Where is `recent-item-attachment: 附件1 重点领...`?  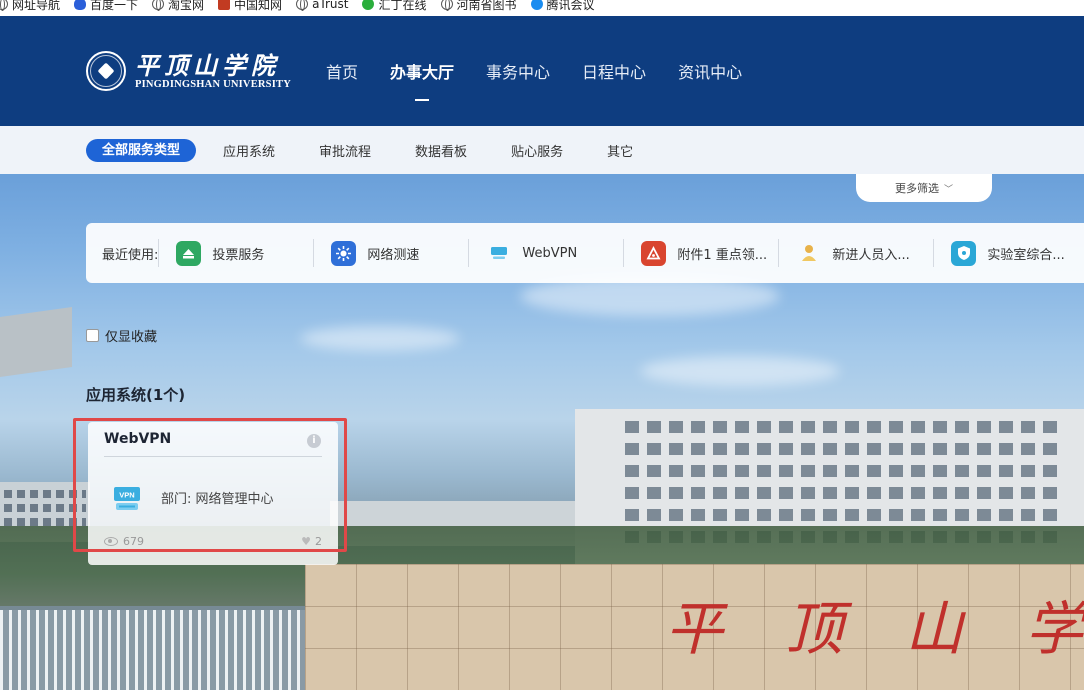 recent-item-attachment: 附件1 重点领... is located at coordinates (700, 253).